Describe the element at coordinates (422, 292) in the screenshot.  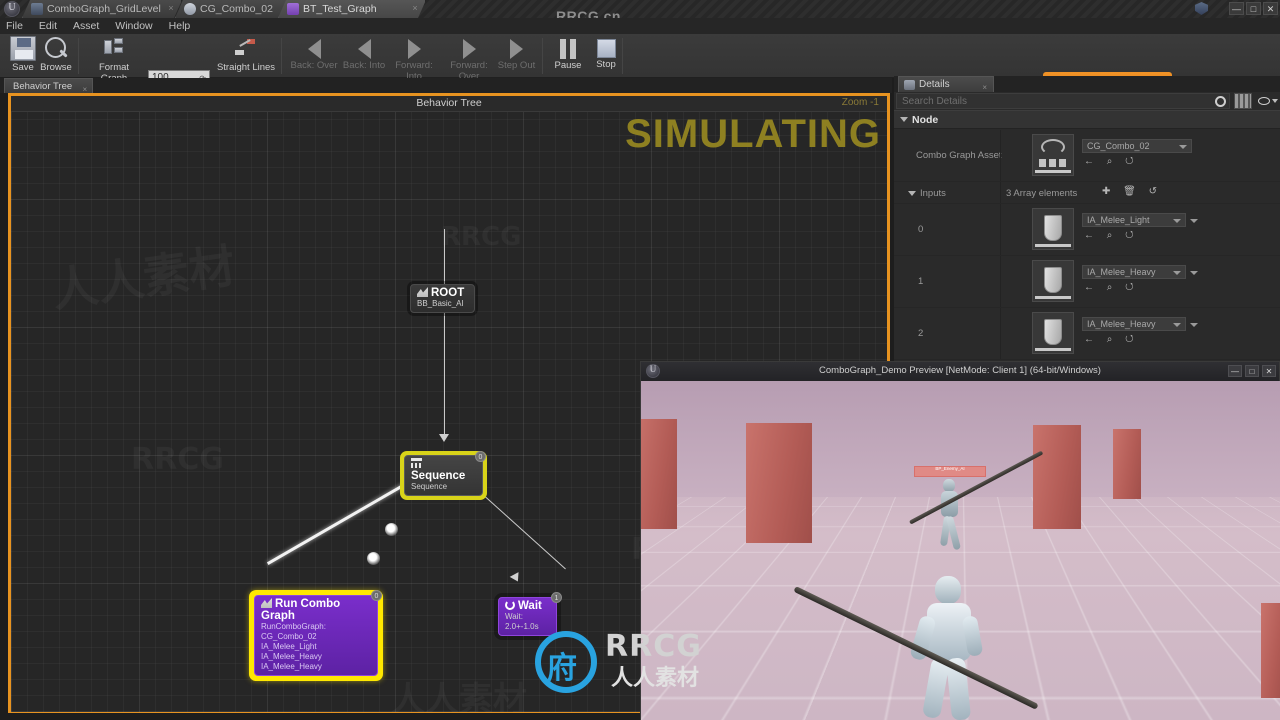
I see `root-icon` at that location.